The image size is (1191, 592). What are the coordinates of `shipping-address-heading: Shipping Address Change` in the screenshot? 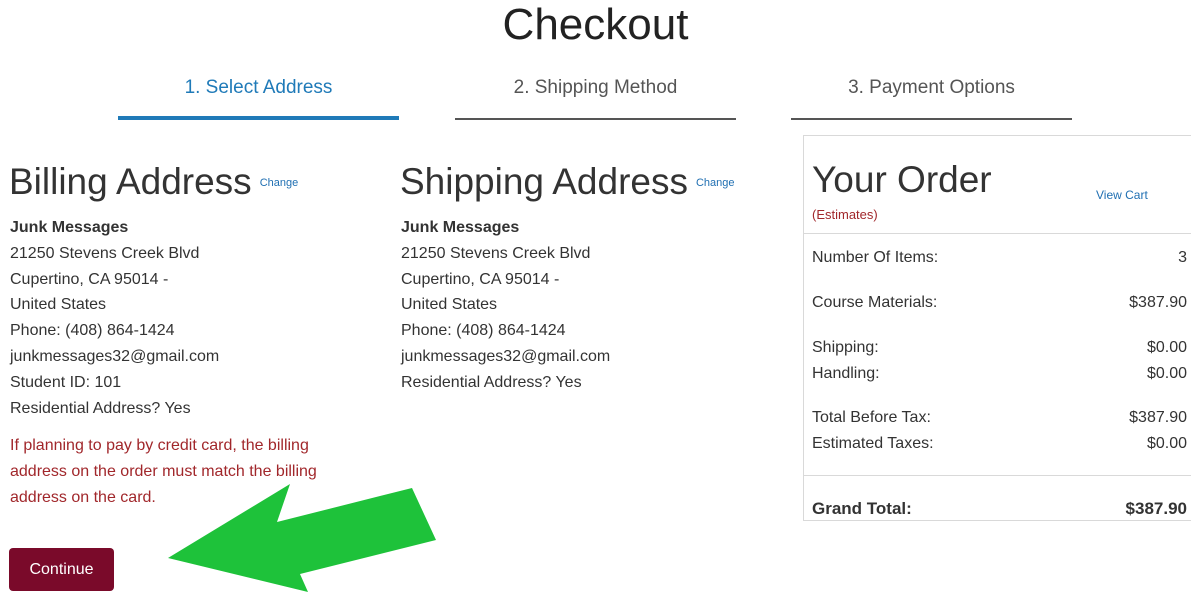 It's located at (567, 182).